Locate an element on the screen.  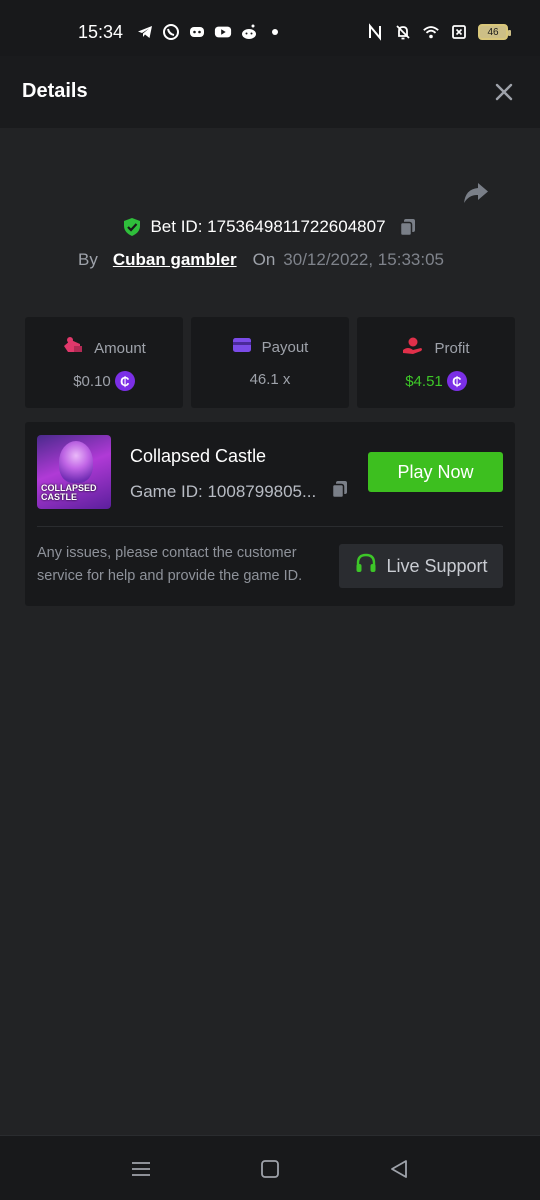
telegram-icon is located at coordinates (145, 32).